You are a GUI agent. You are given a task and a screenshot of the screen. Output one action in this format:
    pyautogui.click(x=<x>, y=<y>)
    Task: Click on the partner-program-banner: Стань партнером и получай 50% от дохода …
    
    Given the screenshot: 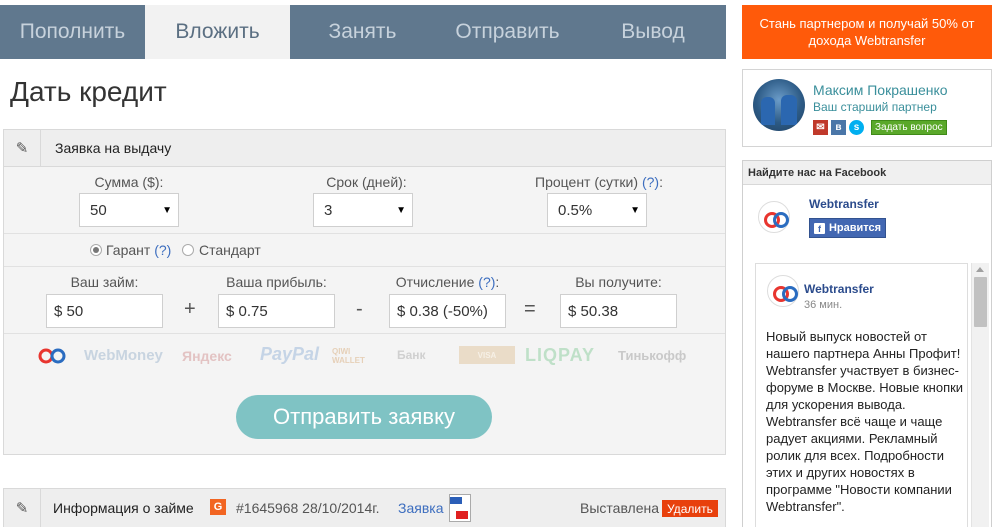 What is the action you would take?
    pyautogui.click(x=867, y=32)
    